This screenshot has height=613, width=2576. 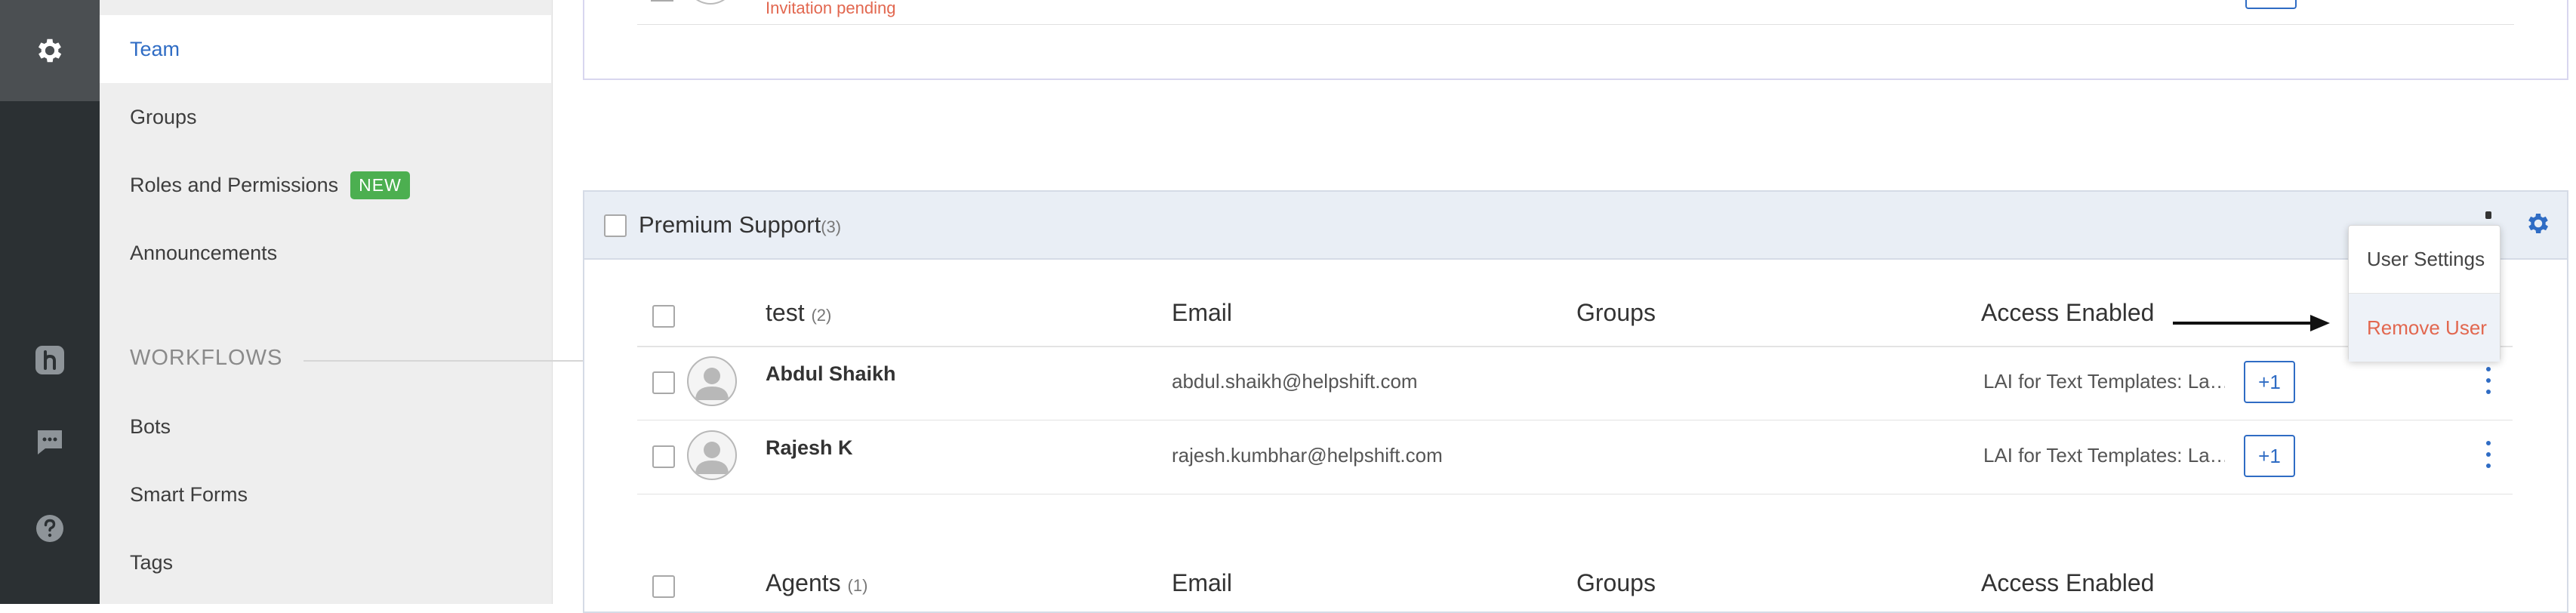 What do you see at coordinates (1295, 381) in the screenshot?
I see `user-email: abdul.shaikh@helpshift.com` at bounding box center [1295, 381].